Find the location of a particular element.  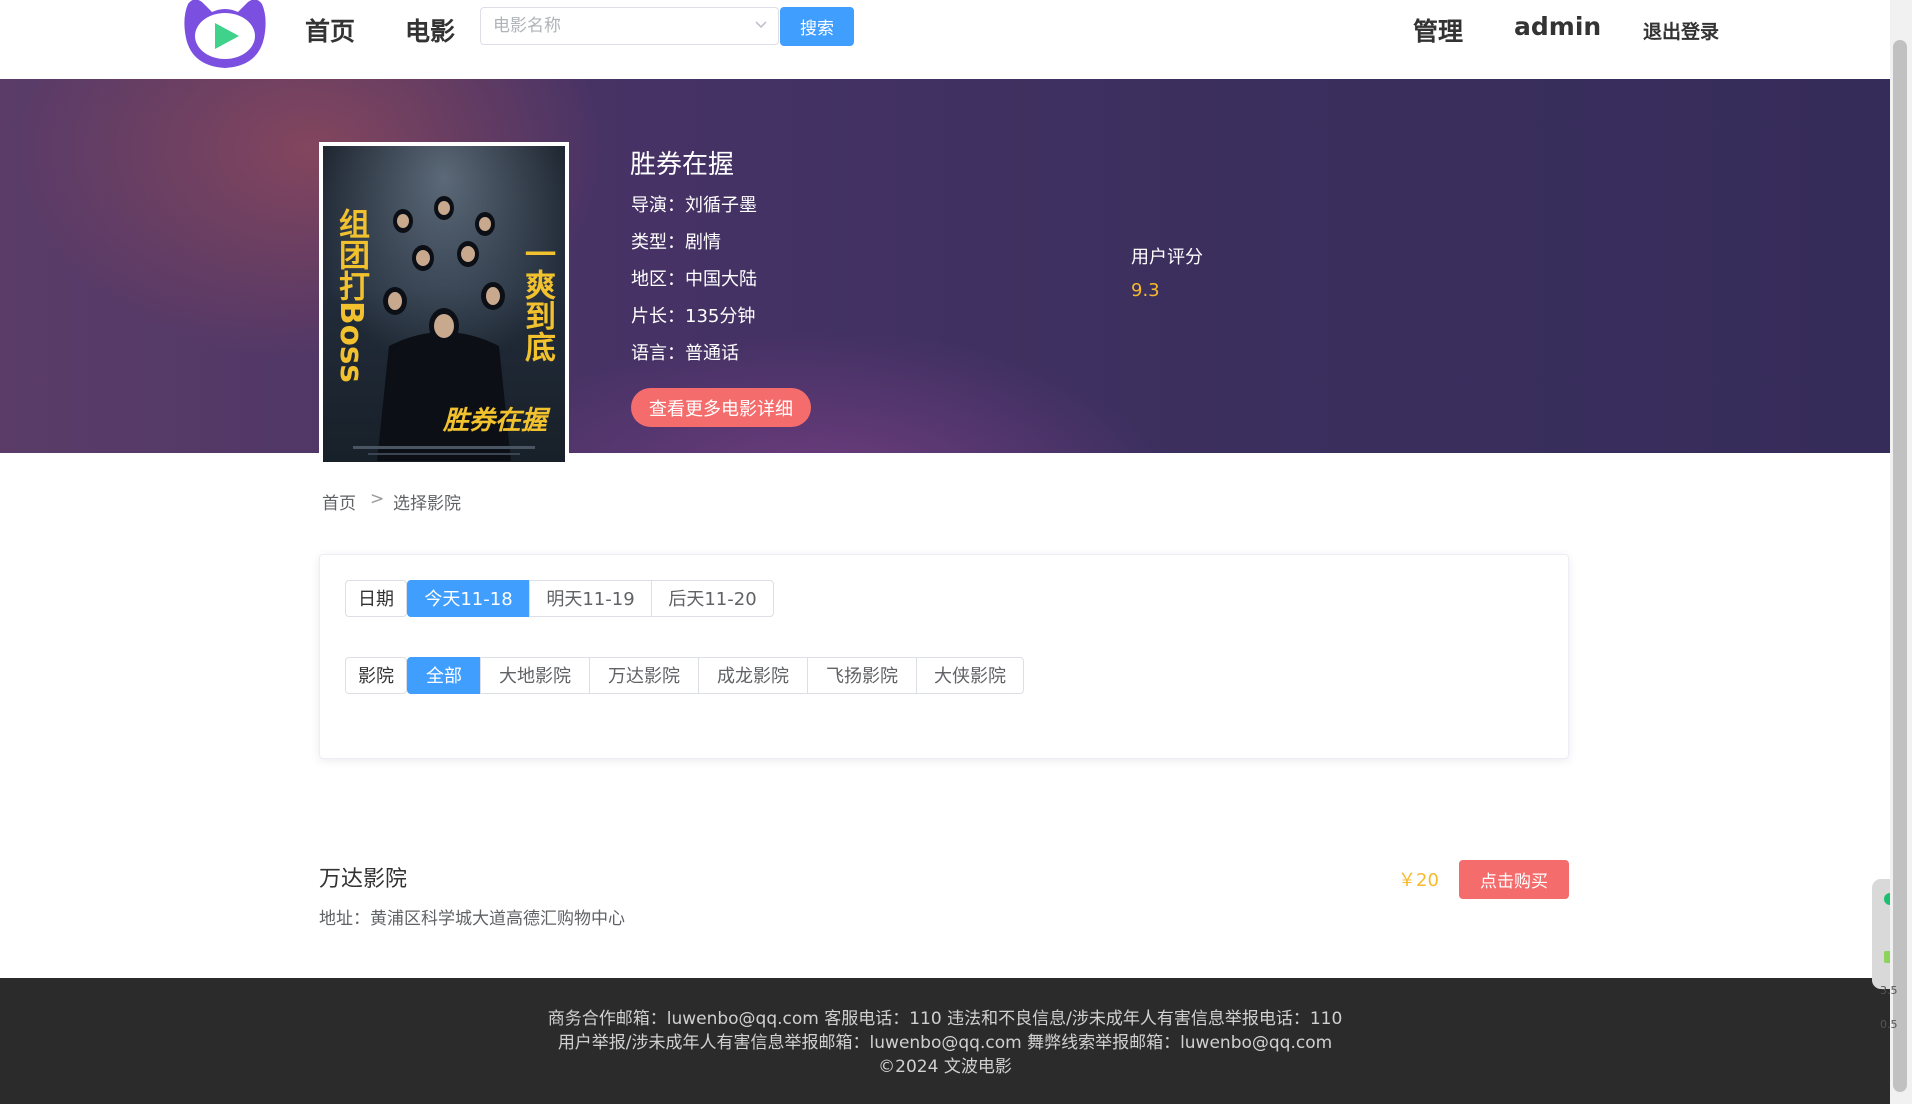

search-button: 搜索 is located at coordinates (817, 26).